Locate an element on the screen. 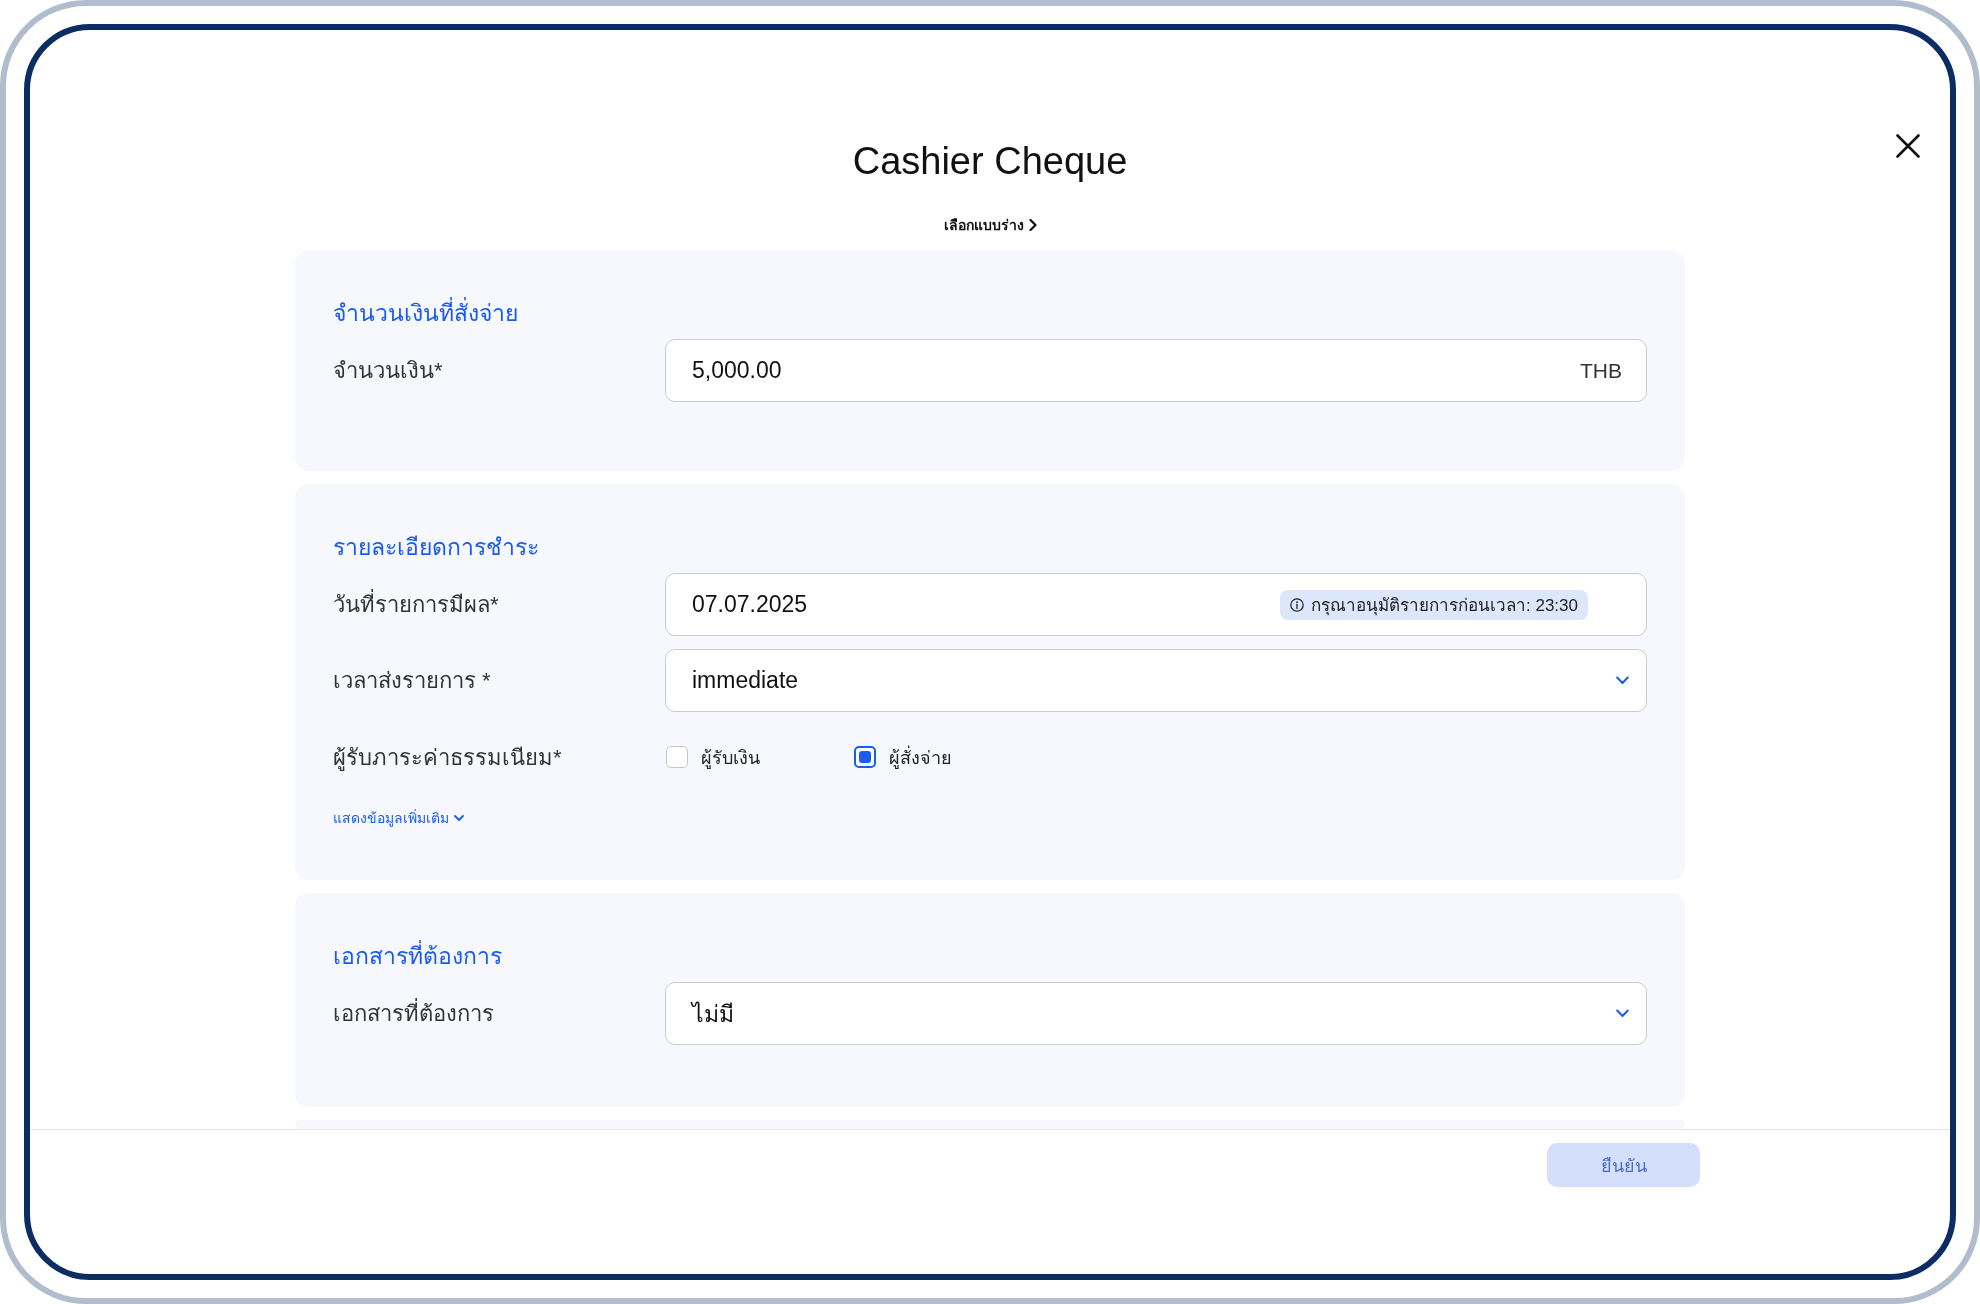 The width and height of the screenshot is (1980, 1304). date-input: 07.07.2025 กรุณาอนุมัติรายการก่อนเวลา: 23:30 is located at coordinates (1156, 604).